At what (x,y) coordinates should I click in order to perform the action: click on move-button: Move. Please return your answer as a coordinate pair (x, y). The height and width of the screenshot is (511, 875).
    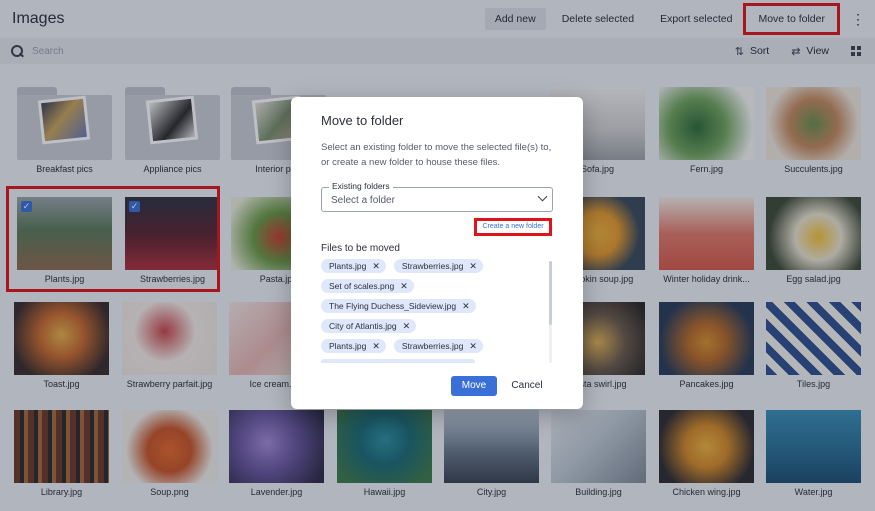
    Looking at the image, I should click on (474, 386).